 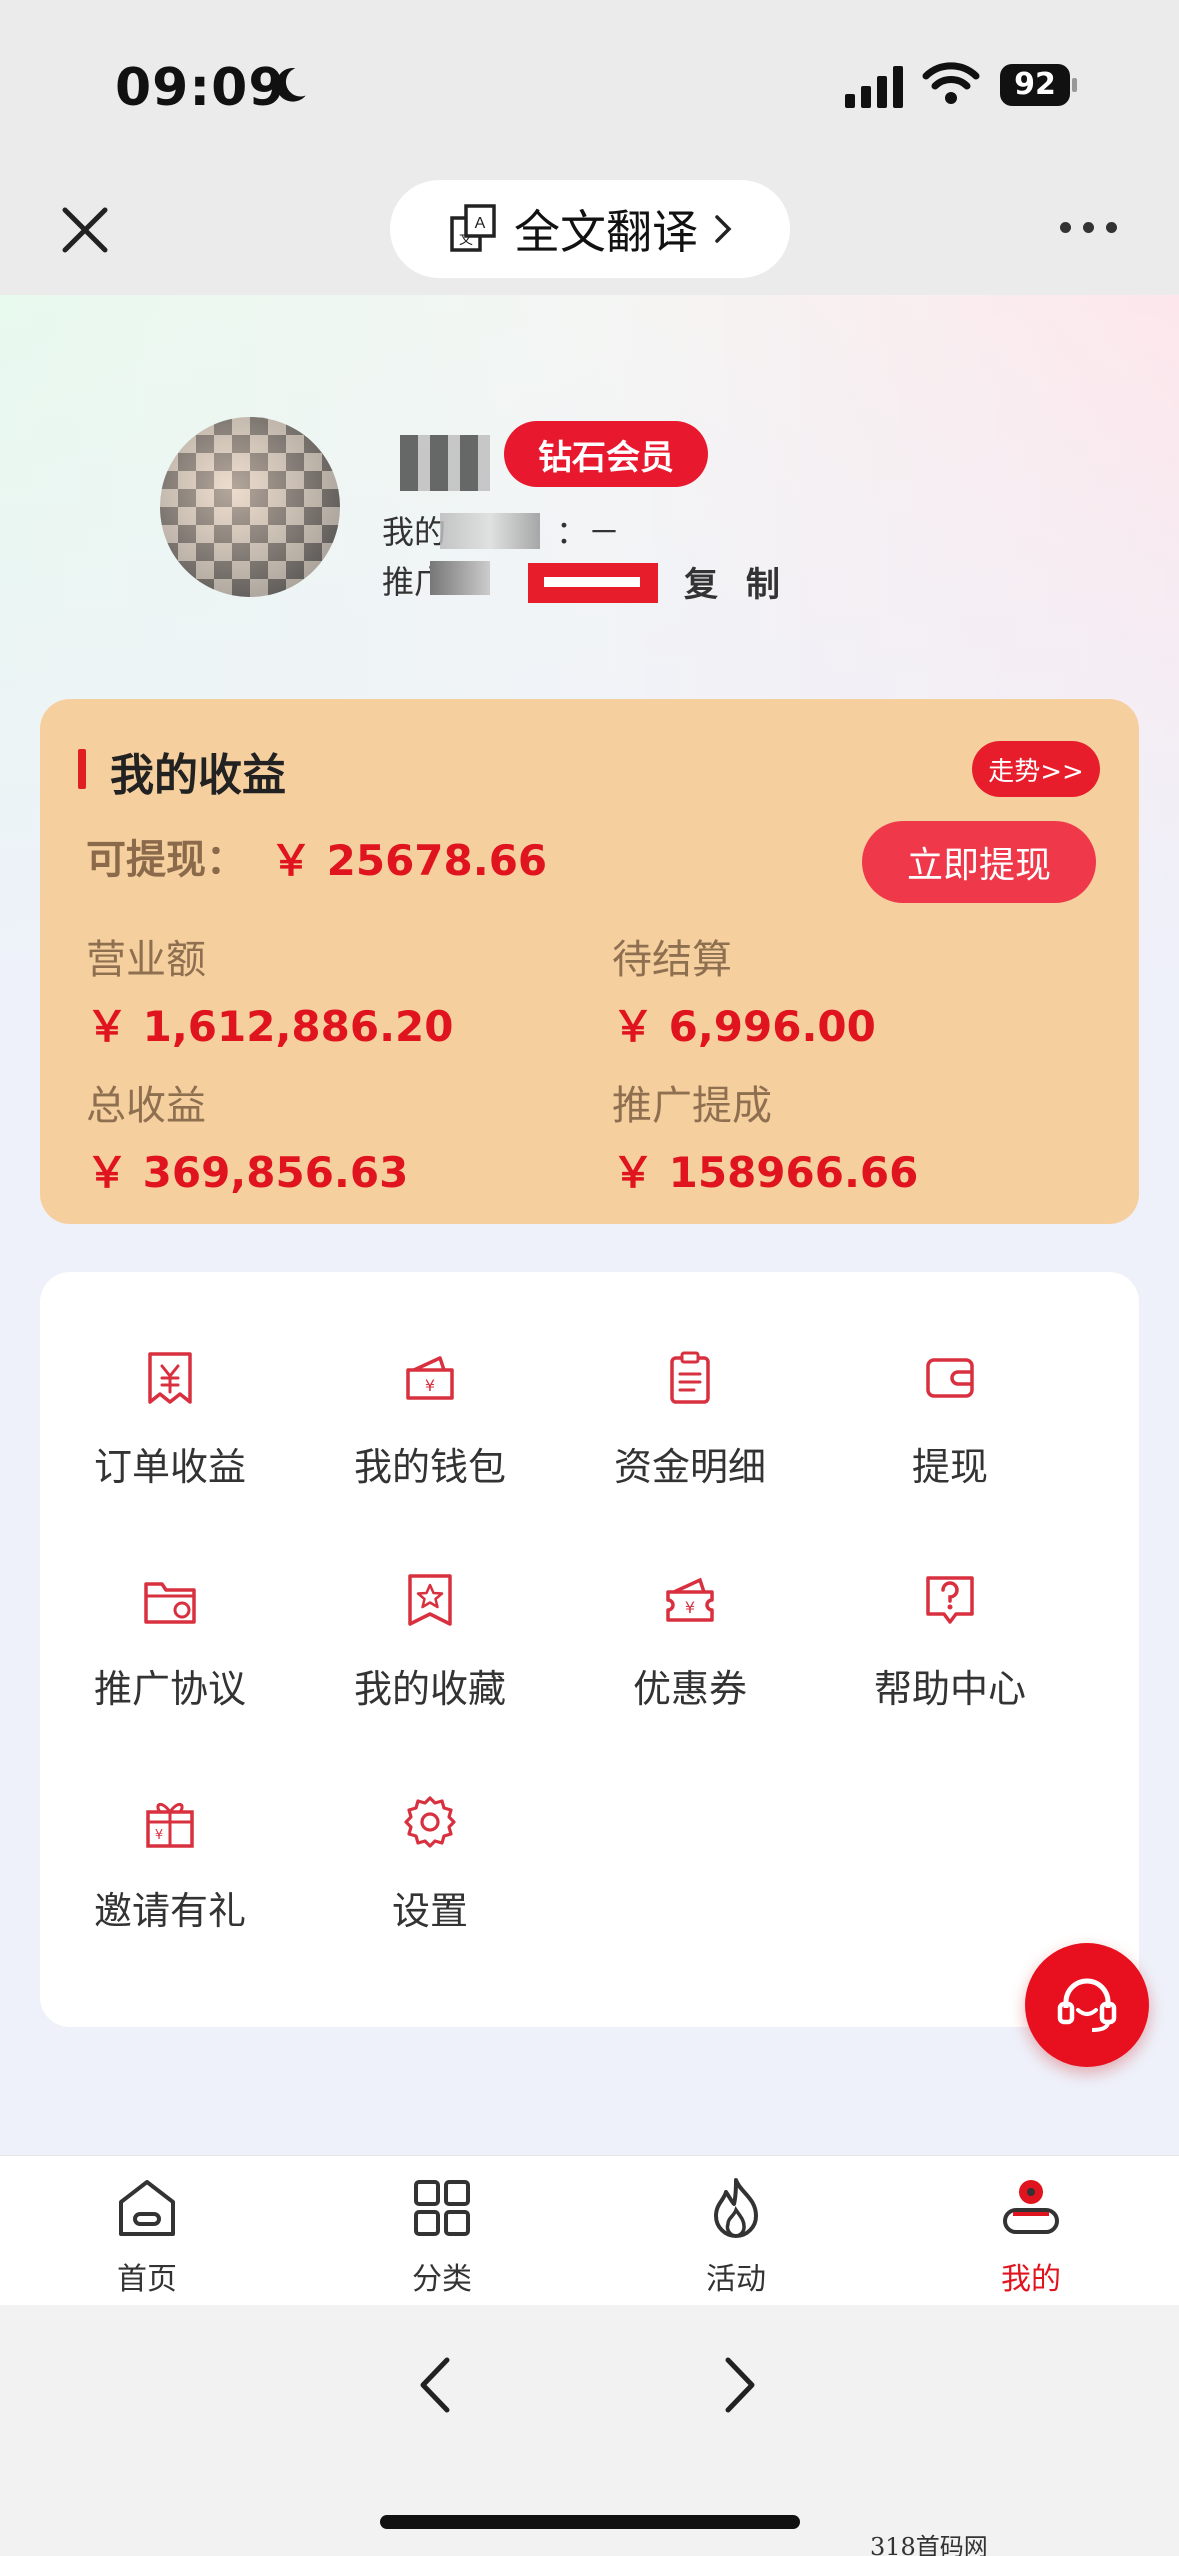 I want to click on menu-item-agreement: 推广协议, so click(x=170, y=1650).